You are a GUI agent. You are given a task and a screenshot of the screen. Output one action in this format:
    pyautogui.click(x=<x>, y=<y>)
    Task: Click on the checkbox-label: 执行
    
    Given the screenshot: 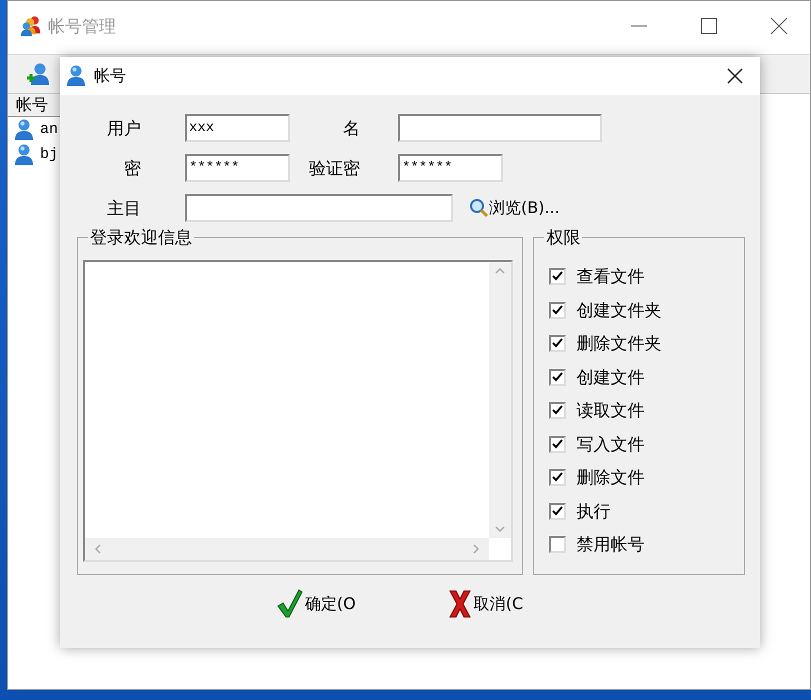 What is the action you would take?
    pyautogui.click(x=593, y=511)
    